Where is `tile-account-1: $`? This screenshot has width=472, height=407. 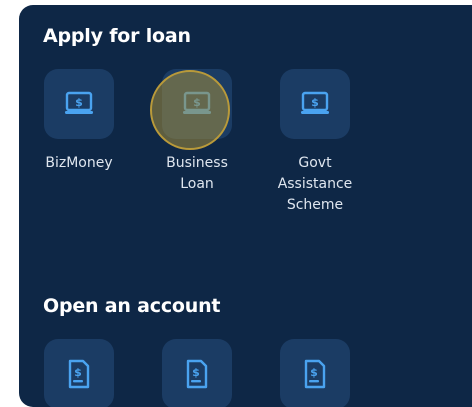
tile-account-1: $ is located at coordinates (79, 373).